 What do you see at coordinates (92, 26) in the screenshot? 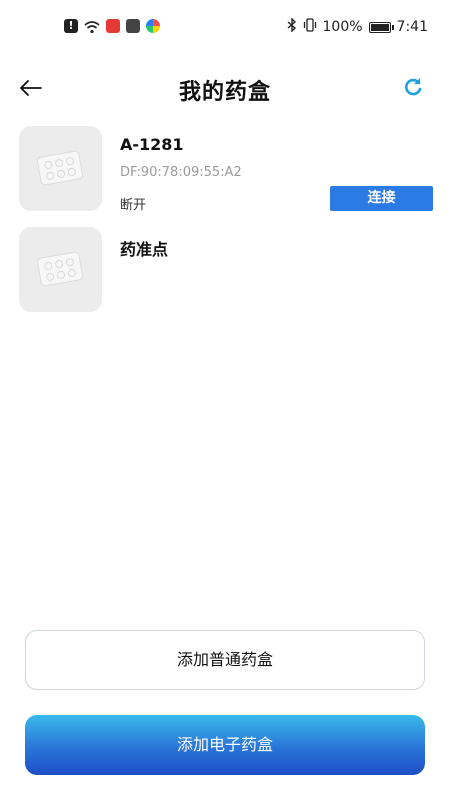
I see `wifi-icon` at bounding box center [92, 26].